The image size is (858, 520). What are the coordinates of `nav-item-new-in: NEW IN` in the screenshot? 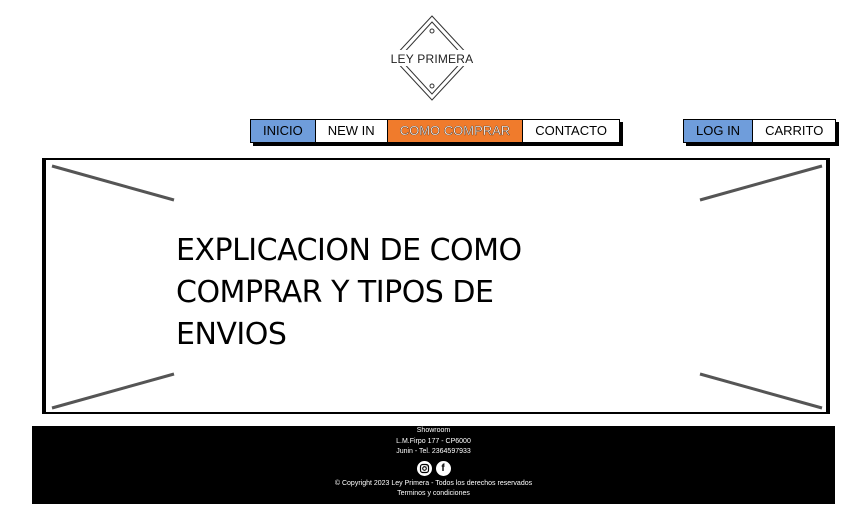 It's located at (352, 131).